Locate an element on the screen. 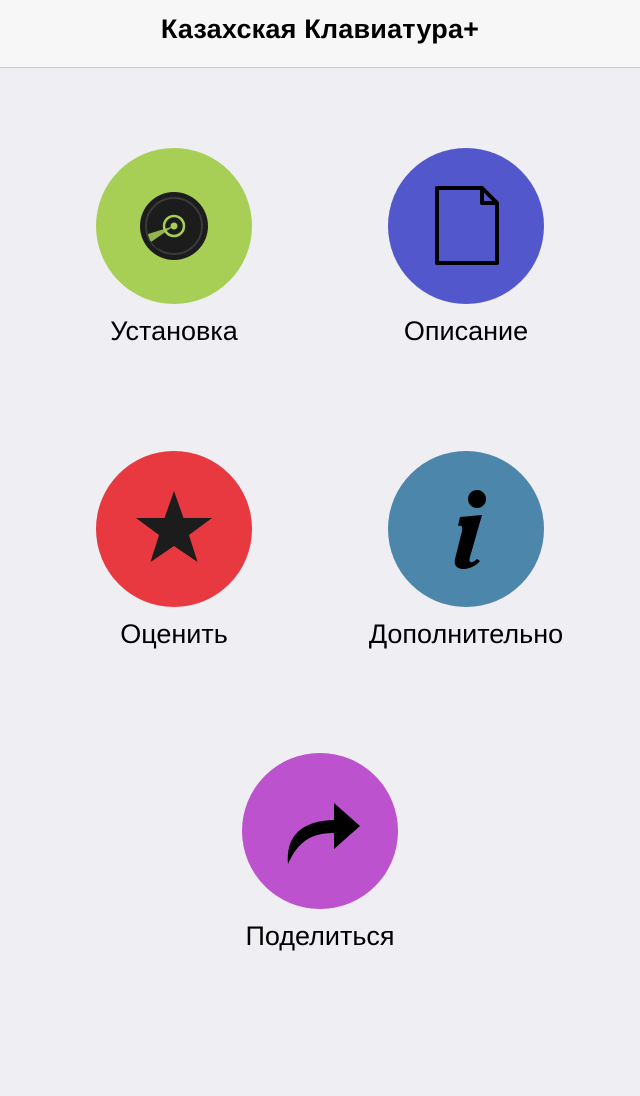 The image size is (640, 1096). rate-button: Оценить is located at coordinates (174, 561).